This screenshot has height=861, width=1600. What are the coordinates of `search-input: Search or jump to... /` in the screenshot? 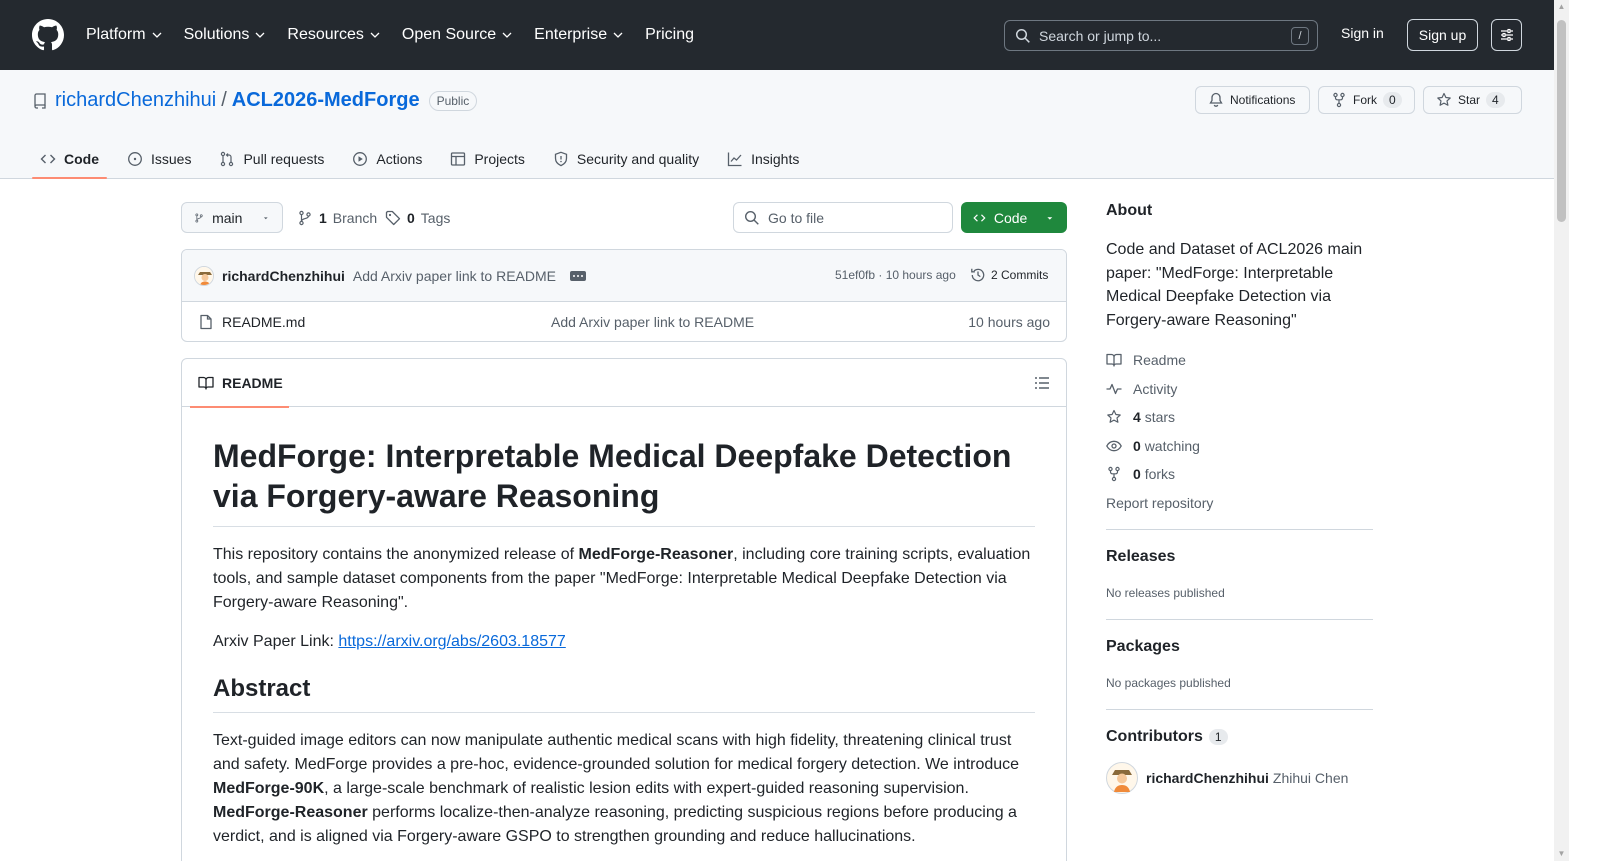 It's located at (1161, 35).